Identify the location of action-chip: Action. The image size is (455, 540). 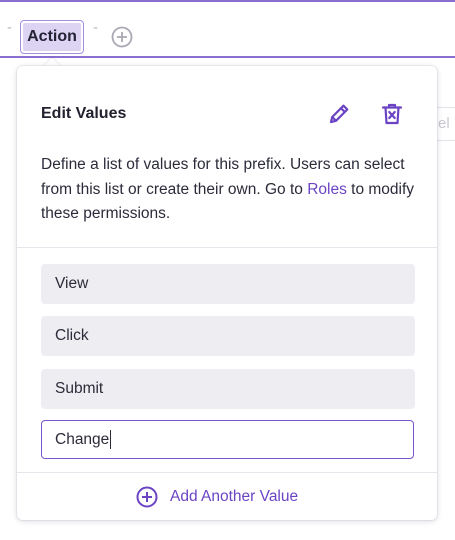
(52, 37).